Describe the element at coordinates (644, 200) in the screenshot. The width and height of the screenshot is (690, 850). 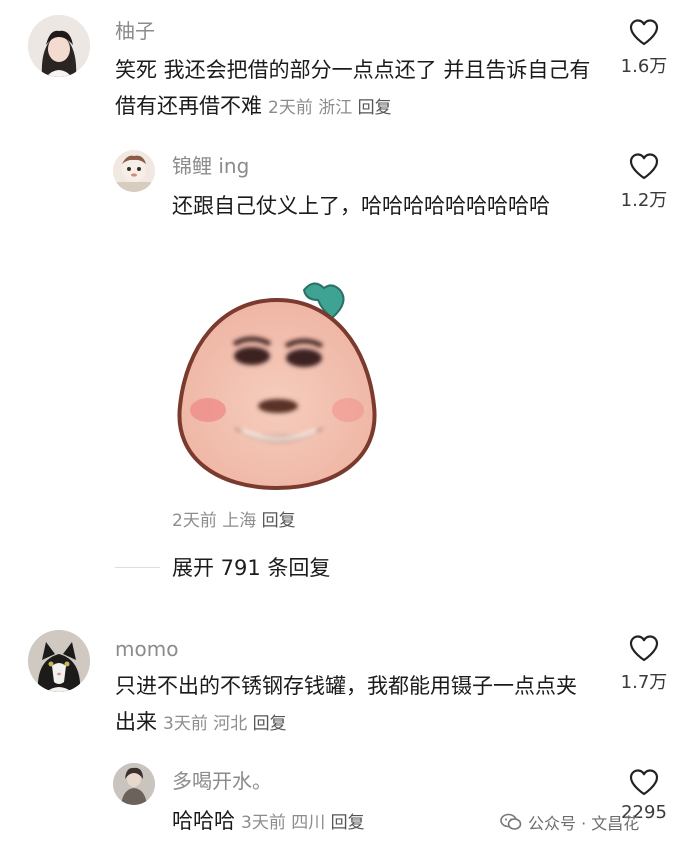
I see `like-count: 1.2万` at that location.